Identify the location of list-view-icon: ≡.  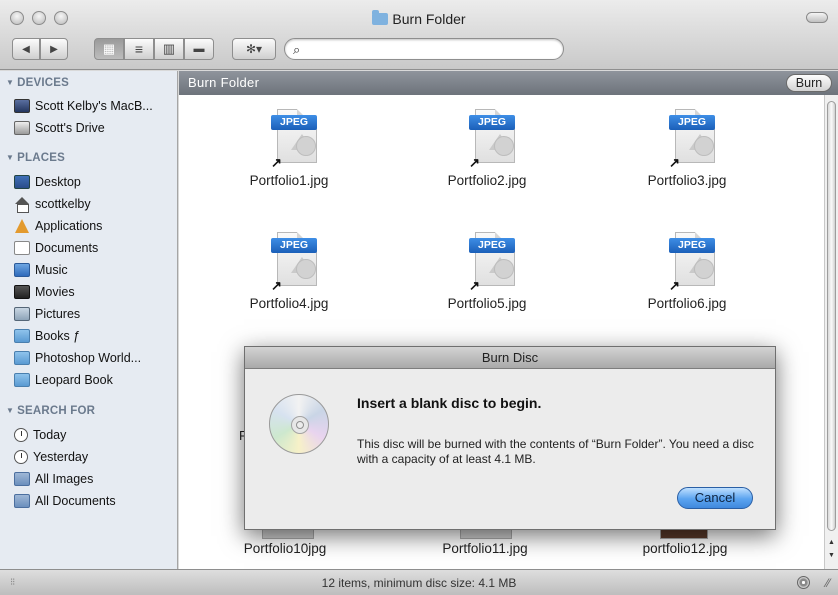
(139, 49).